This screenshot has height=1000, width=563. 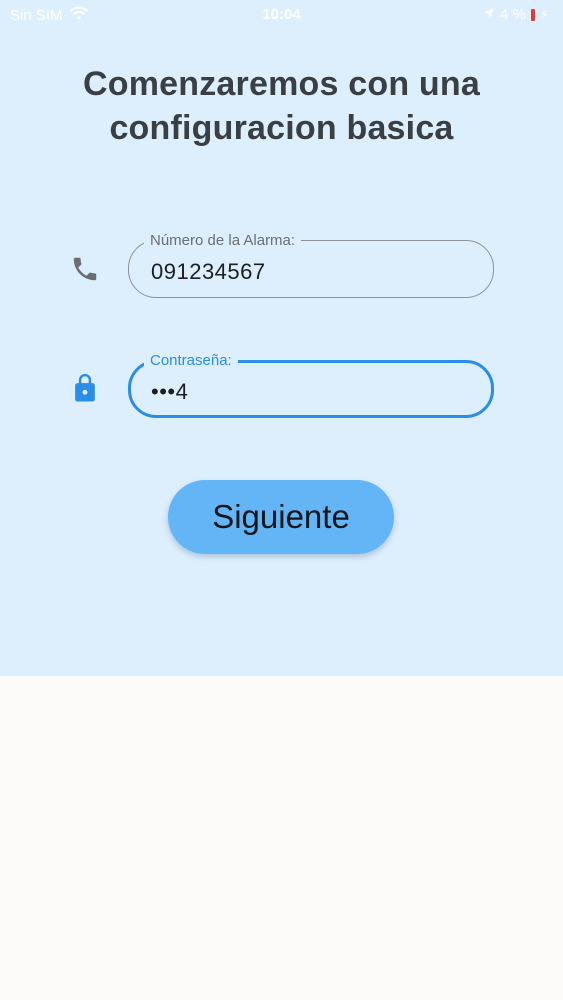 I want to click on battery-icon, so click(x=532, y=14).